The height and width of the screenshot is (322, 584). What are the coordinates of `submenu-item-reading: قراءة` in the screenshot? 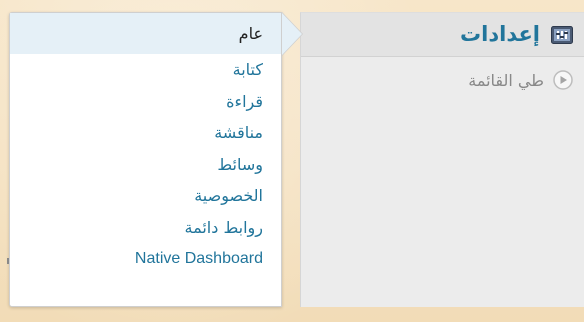 It's located at (145, 102).